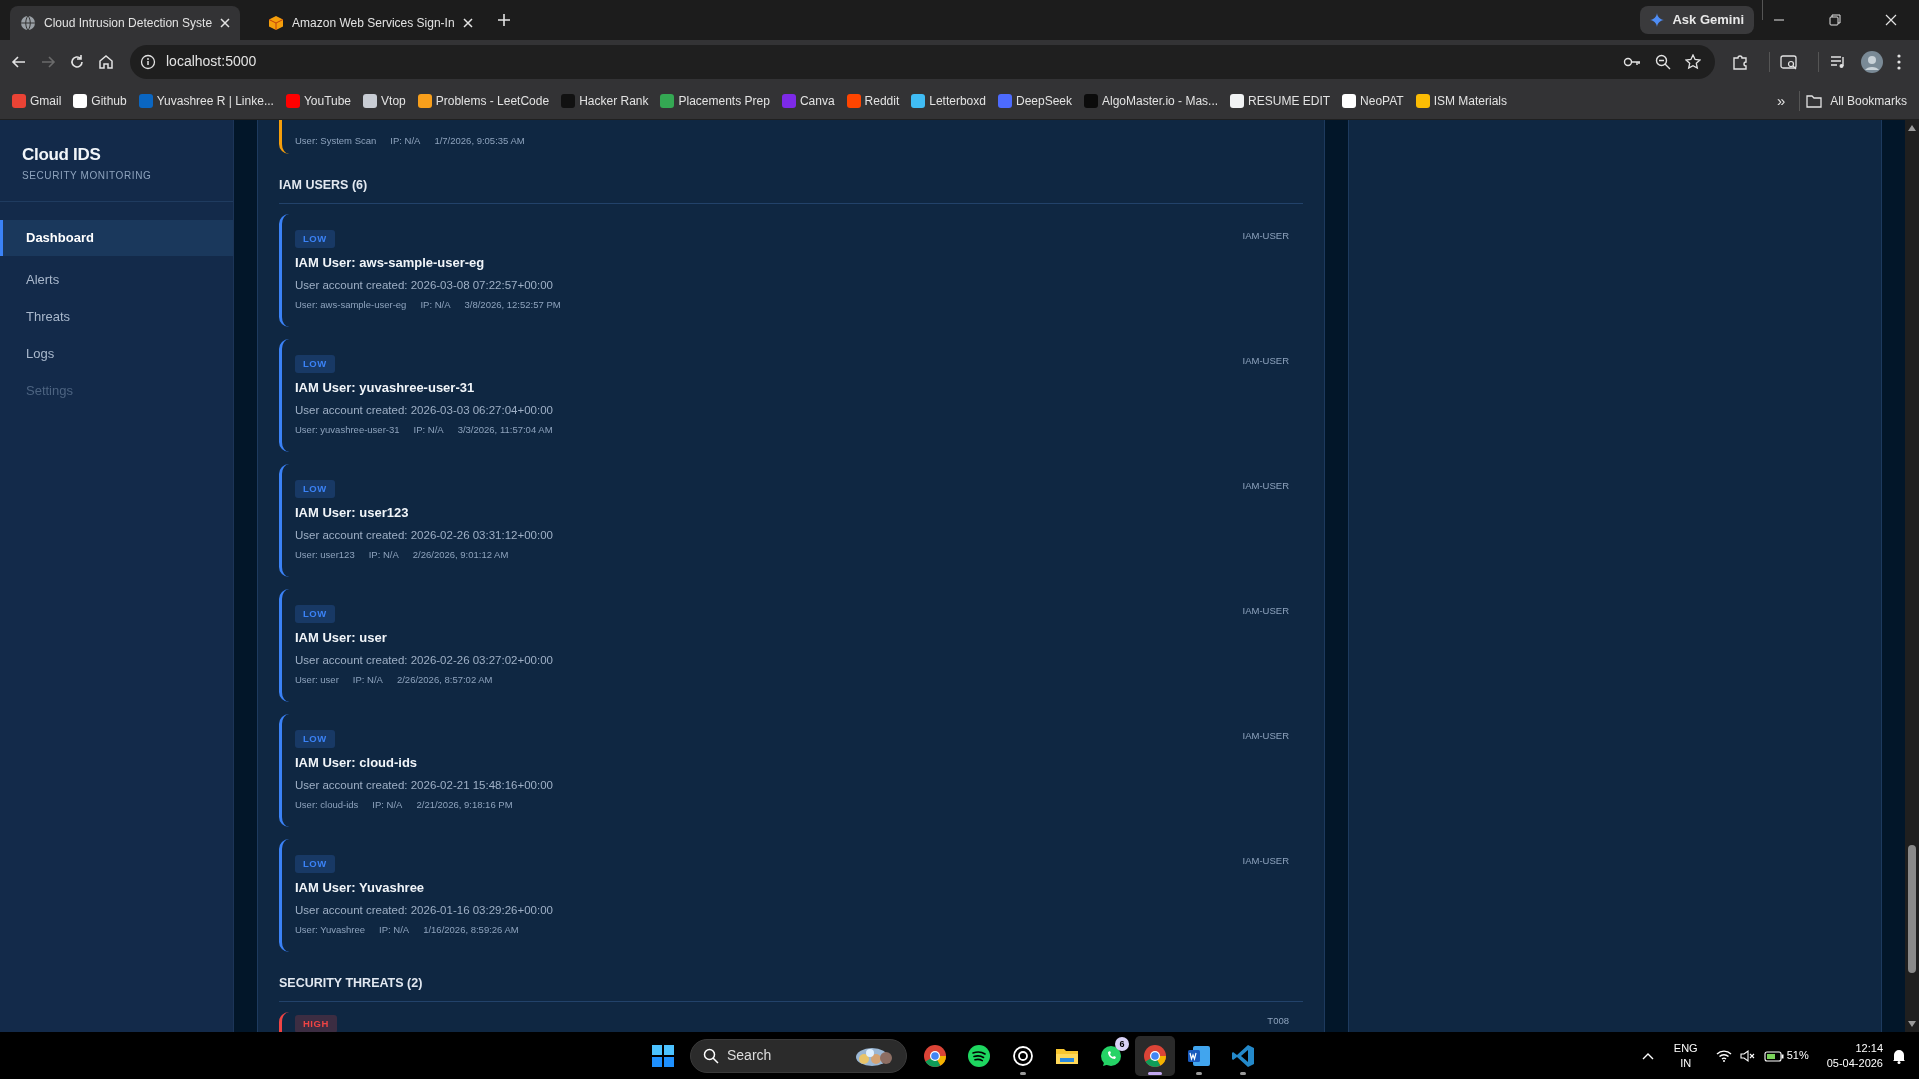 The width and height of the screenshot is (1919, 1079). What do you see at coordinates (948, 101) in the screenshot?
I see `bookmark: Letterboxd` at bounding box center [948, 101].